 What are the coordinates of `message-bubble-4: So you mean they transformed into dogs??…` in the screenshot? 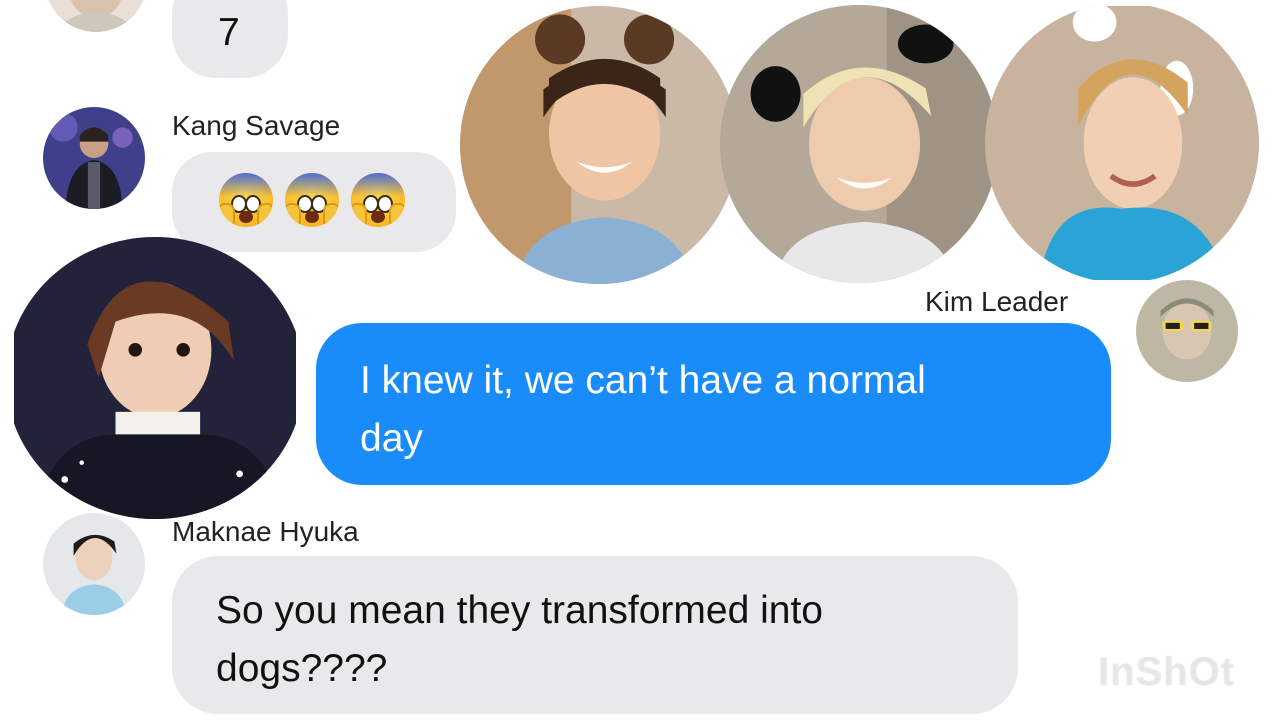 It's located at (595, 635).